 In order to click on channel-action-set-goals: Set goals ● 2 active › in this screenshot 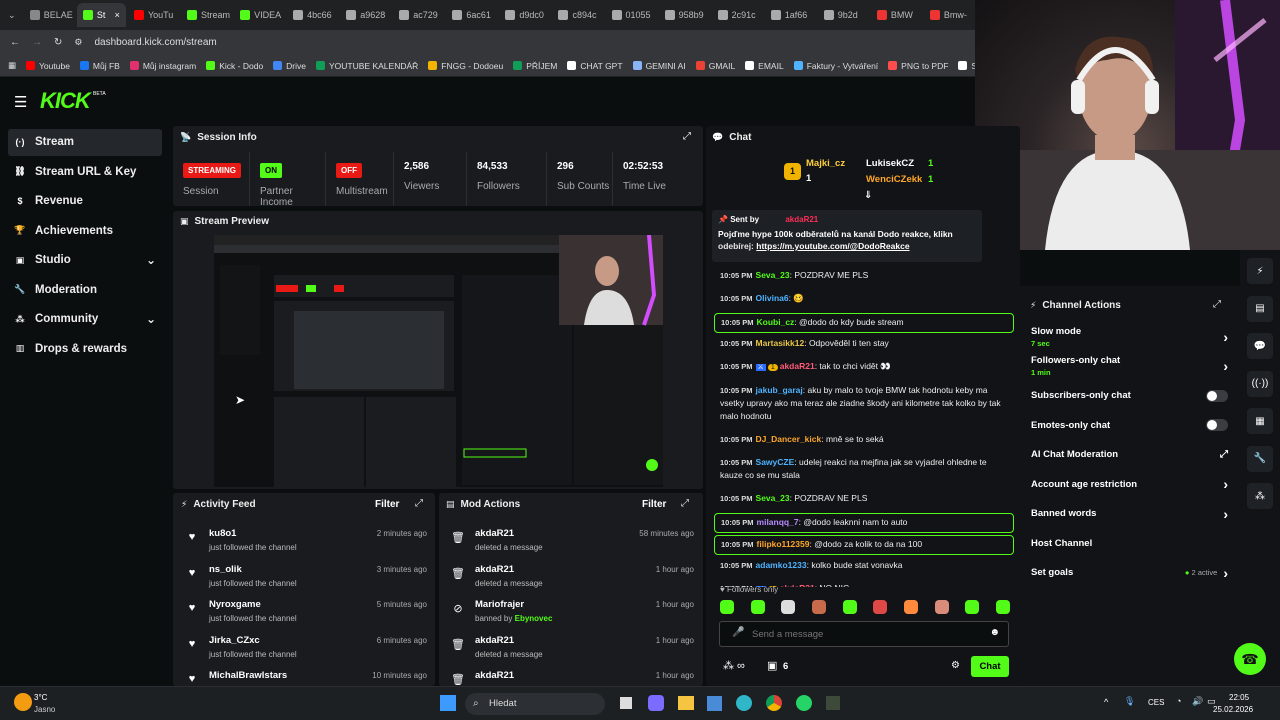, I will do `click(1130, 573)`.